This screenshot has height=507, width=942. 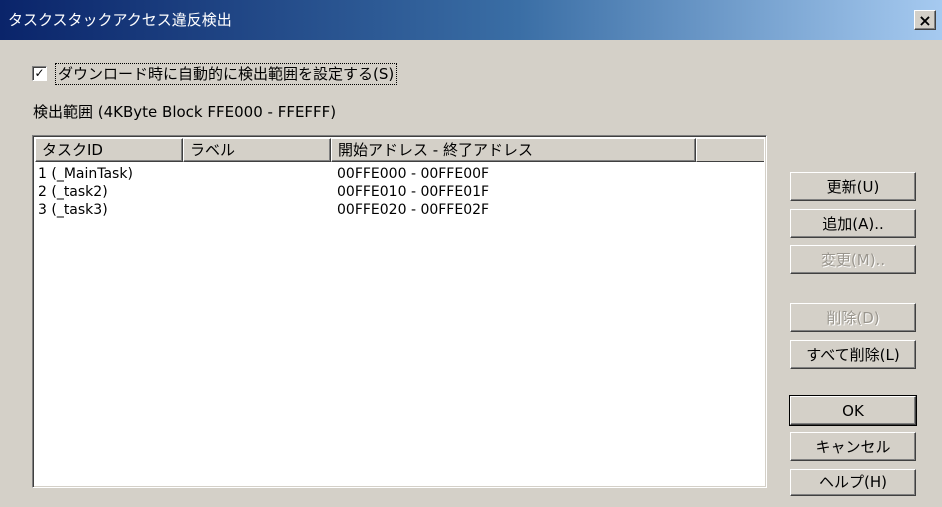 I want to click on column-header-label: ラベル, so click(x=257, y=150).